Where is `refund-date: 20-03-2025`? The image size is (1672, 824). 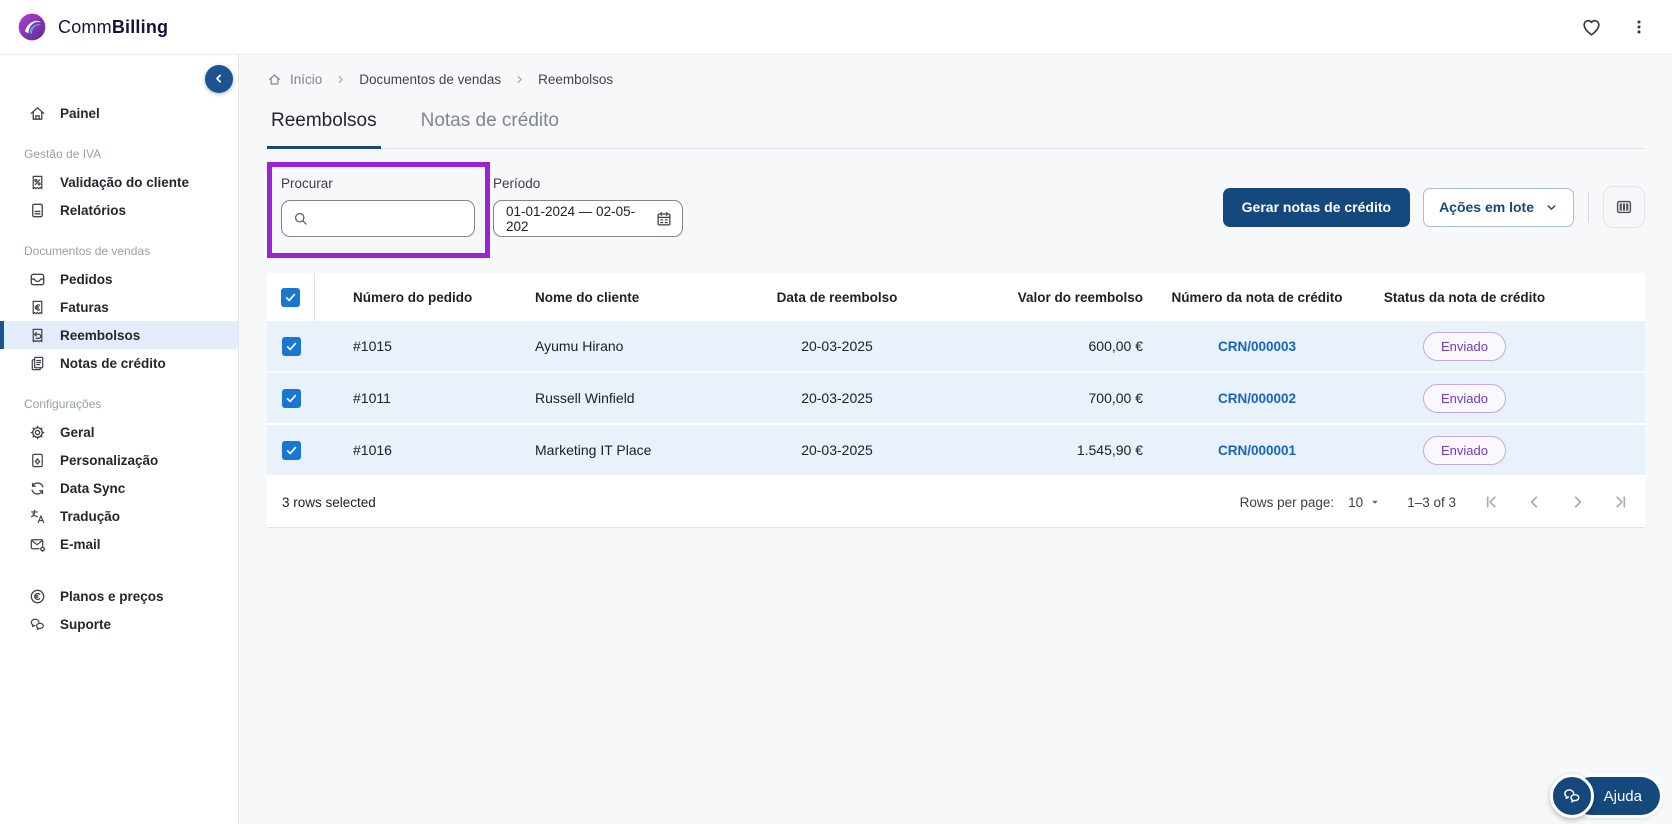
refund-date: 20-03-2025 is located at coordinates (837, 398).